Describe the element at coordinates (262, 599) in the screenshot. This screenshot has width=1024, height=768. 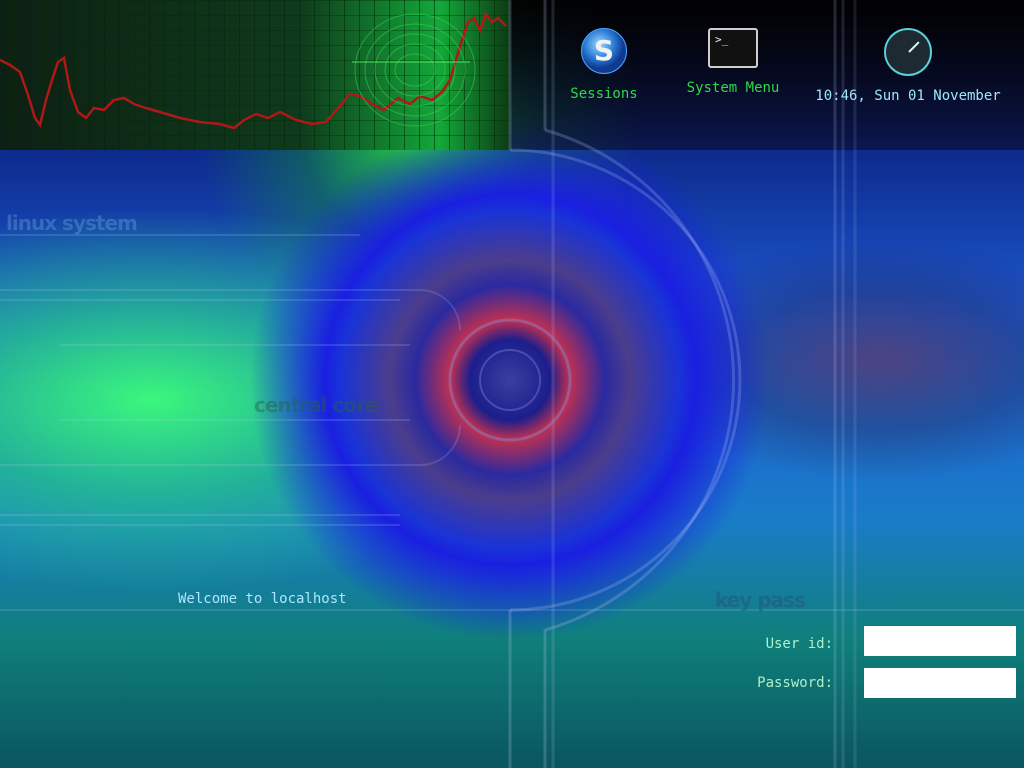
I see `welcome-message: Welcome to localhost` at that location.